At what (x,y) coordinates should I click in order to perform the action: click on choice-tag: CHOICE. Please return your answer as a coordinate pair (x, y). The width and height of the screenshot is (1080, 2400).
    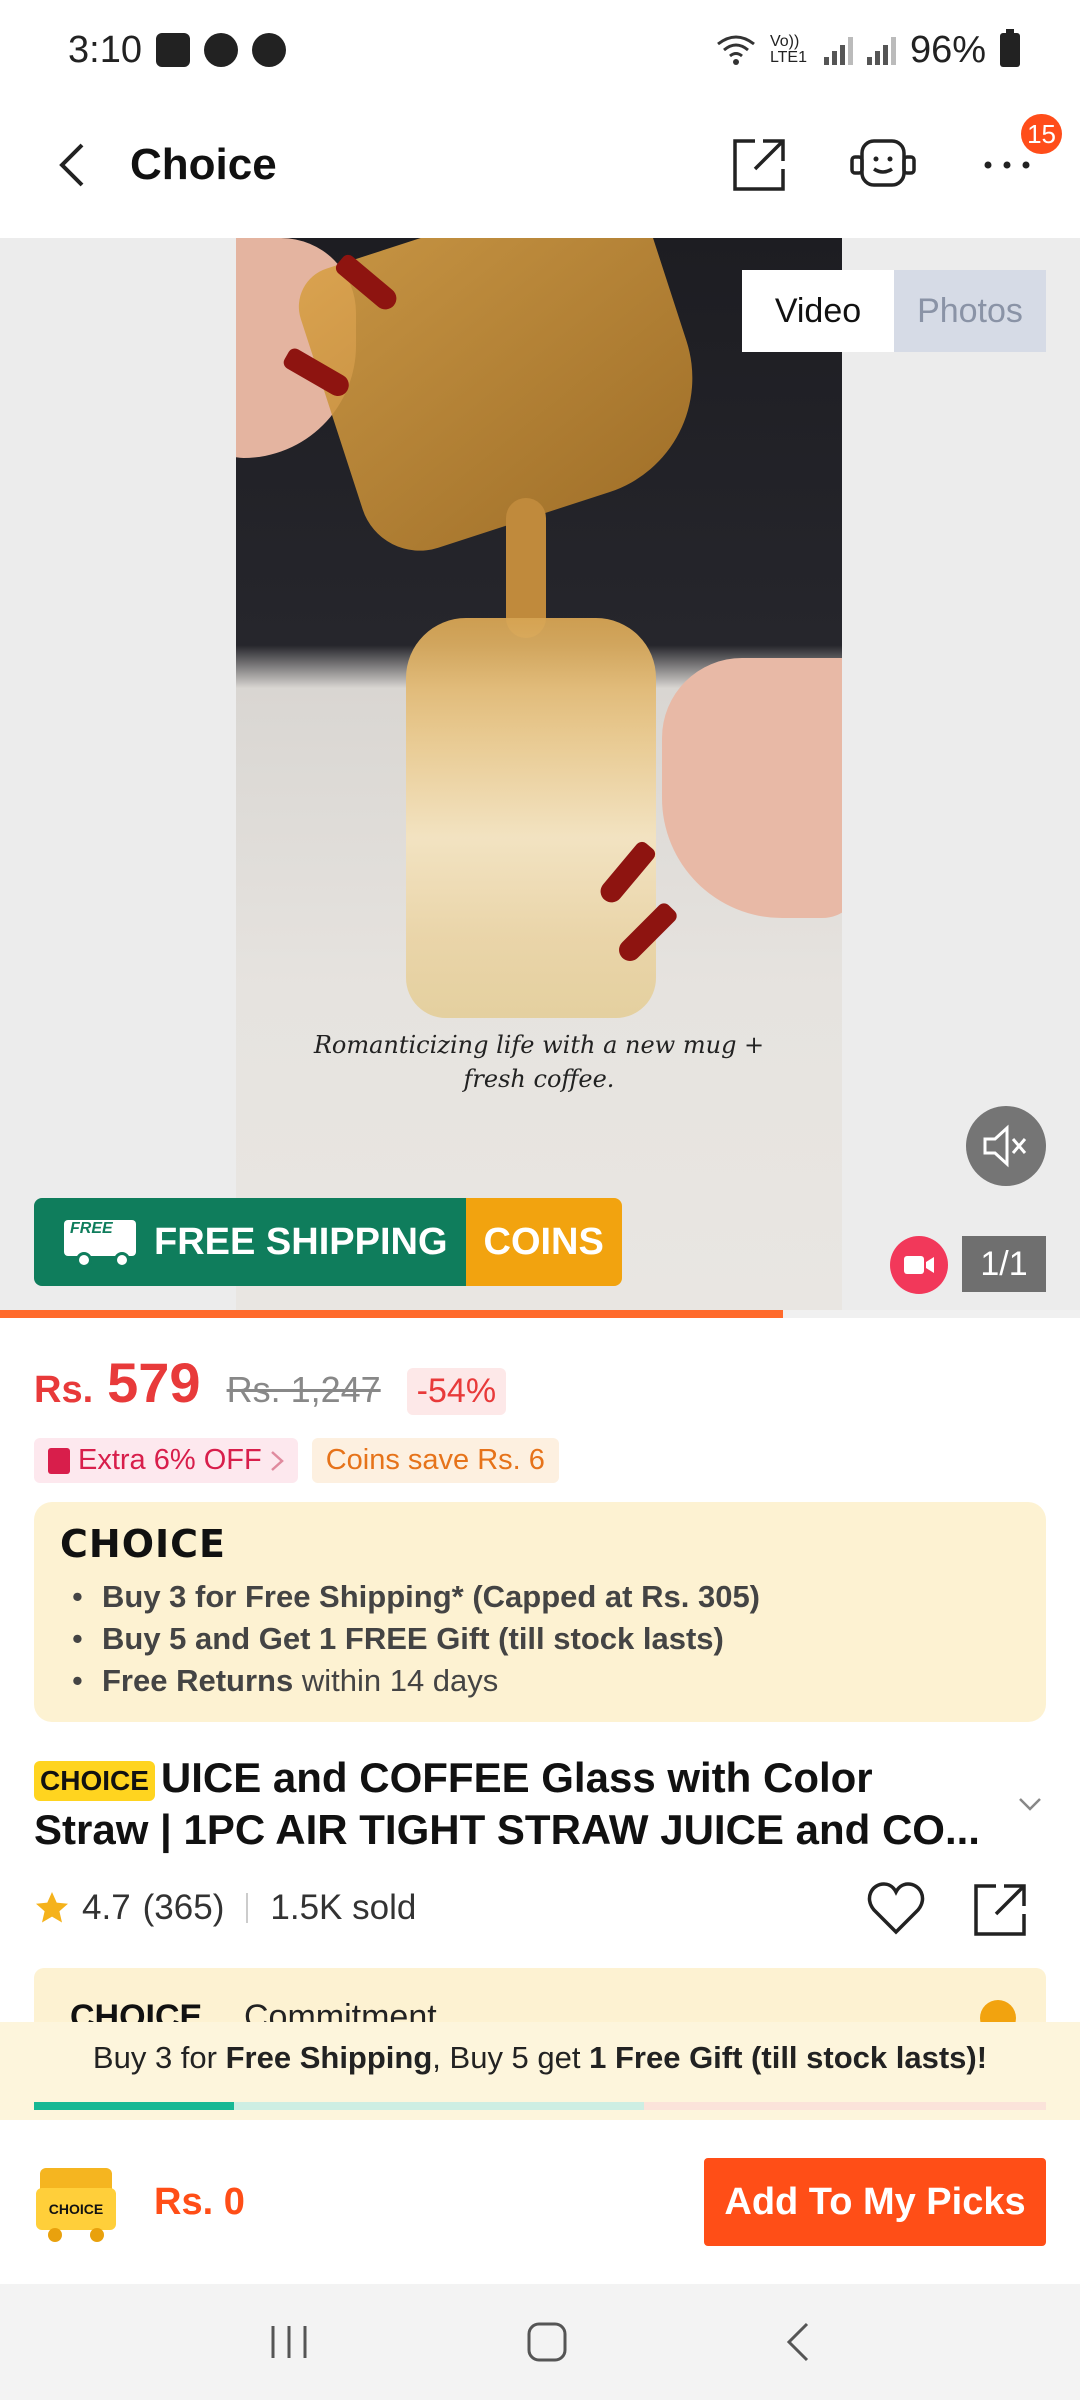
    Looking at the image, I should click on (94, 1780).